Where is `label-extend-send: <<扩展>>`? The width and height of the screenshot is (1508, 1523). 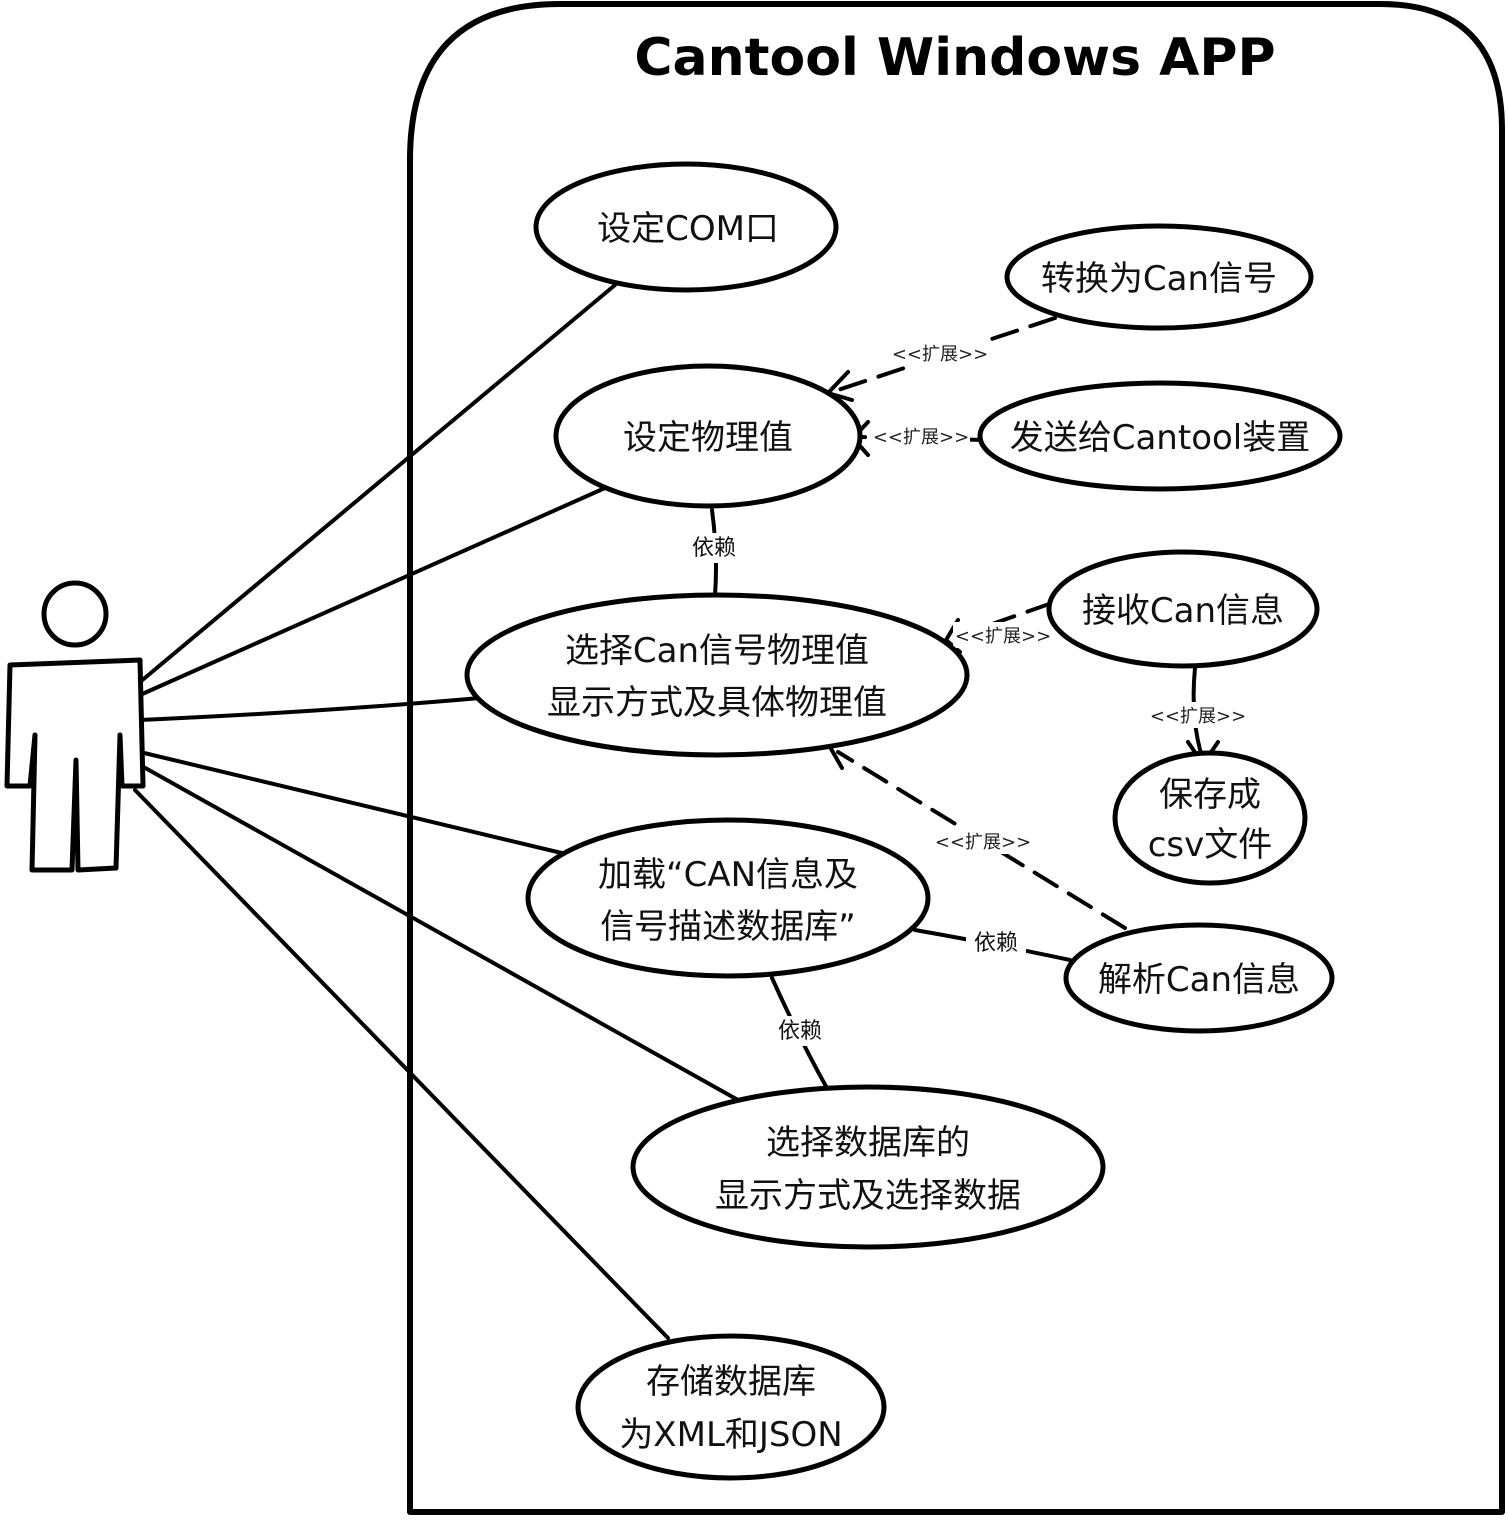 label-extend-send: <<扩展>> is located at coordinates (921, 437).